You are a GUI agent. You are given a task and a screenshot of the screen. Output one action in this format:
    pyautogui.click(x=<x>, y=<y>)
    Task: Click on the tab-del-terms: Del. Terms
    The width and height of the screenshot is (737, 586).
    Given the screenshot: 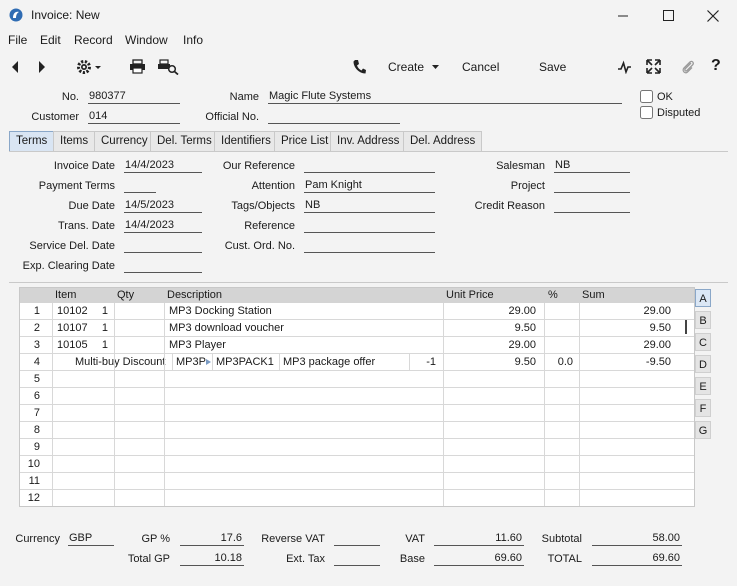 What is the action you would take?
    pyautogui.click(x=184, y=141)
    